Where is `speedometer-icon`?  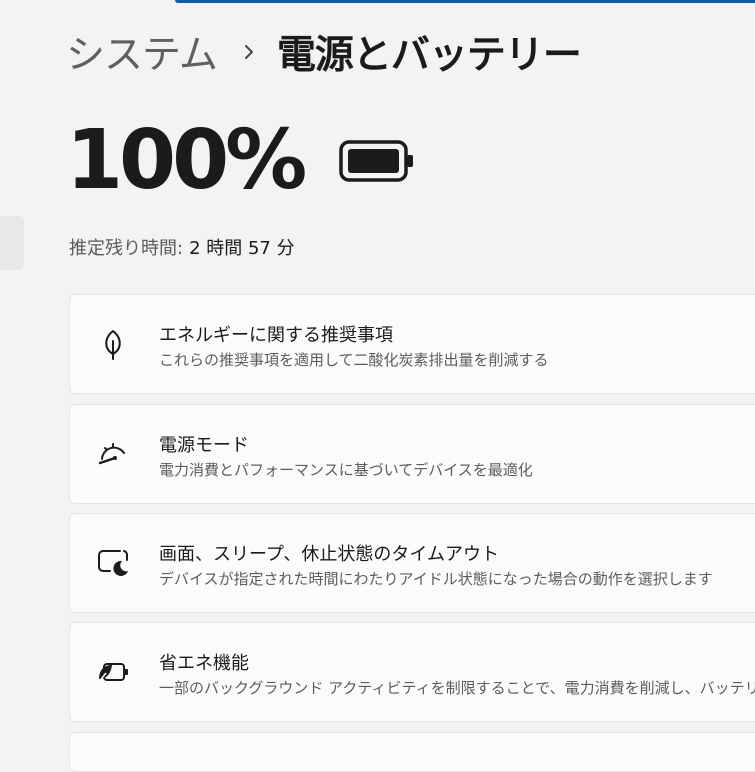
speedometer-icon is located at coordinates (113, 454).